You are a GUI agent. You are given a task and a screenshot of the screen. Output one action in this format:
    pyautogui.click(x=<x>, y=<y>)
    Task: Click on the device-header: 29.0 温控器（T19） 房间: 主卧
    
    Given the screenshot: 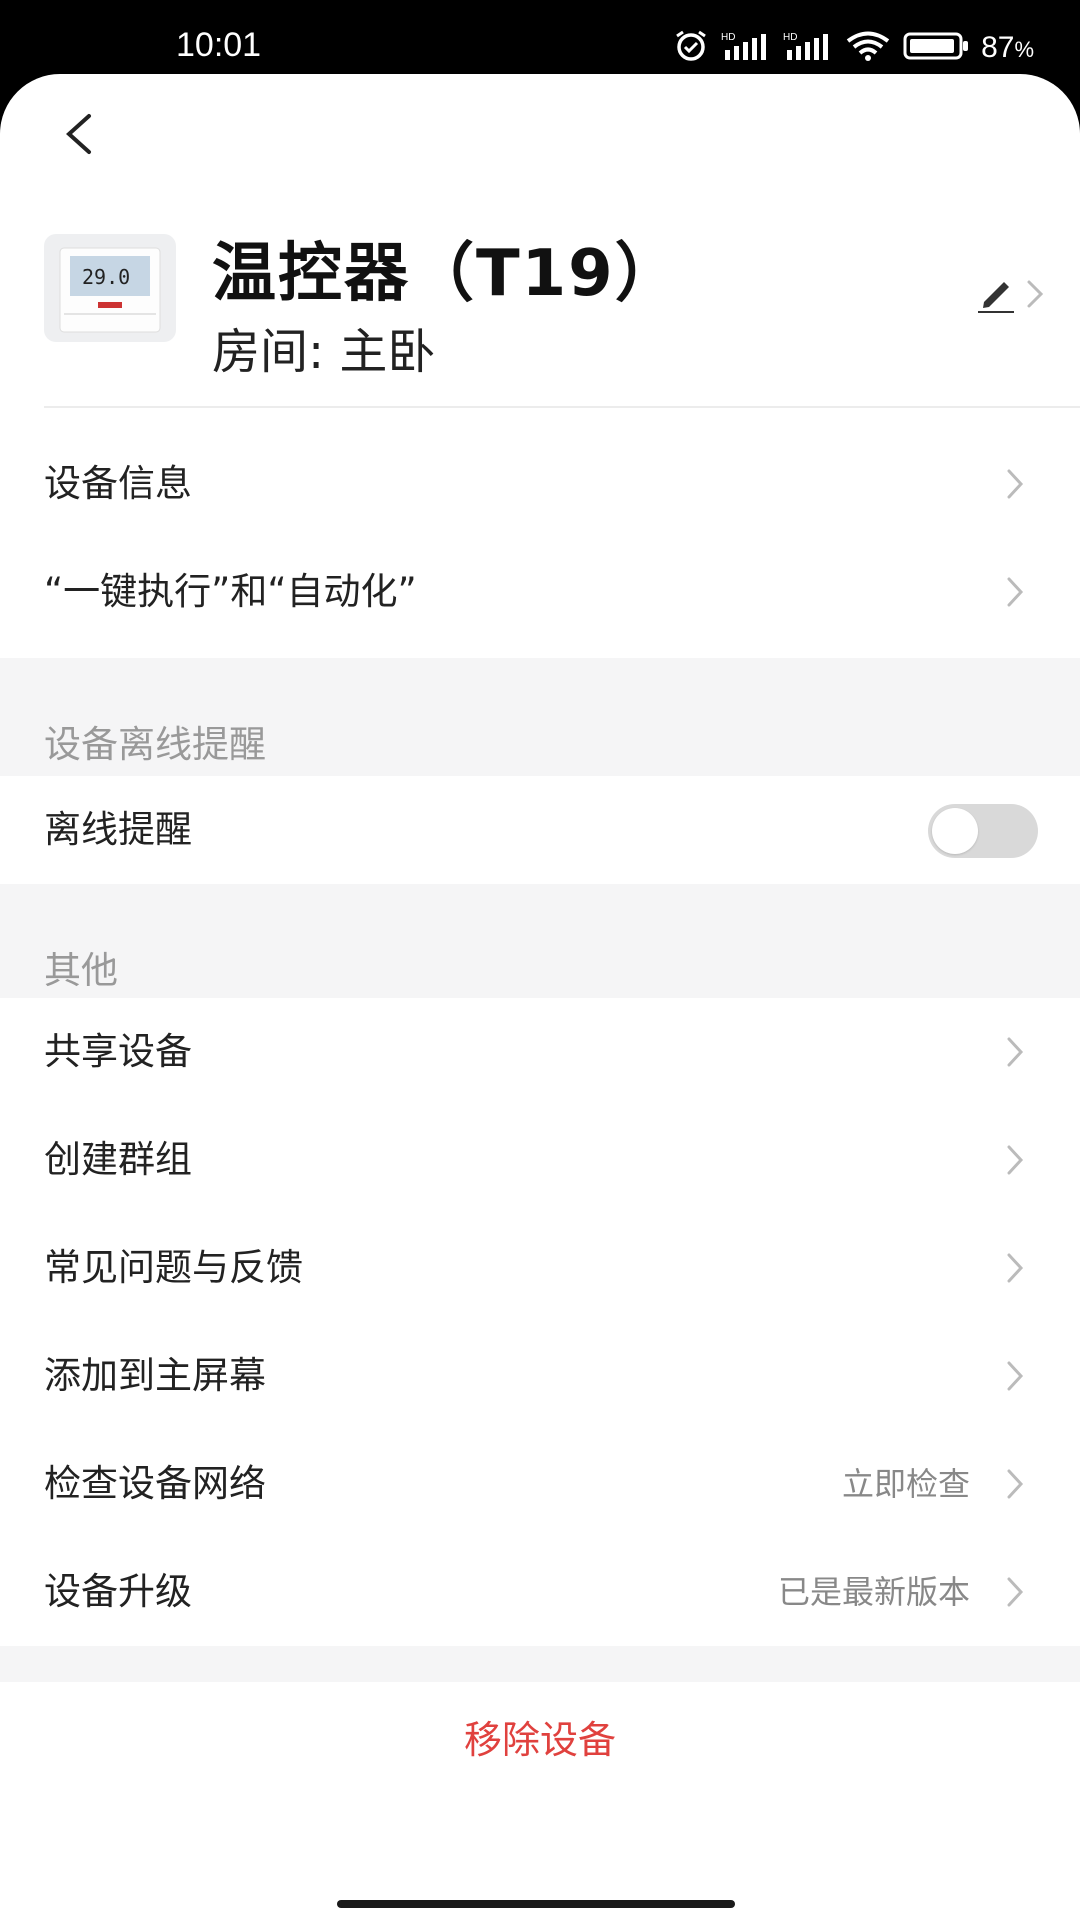 What is the action you would take?
    pyautogui.click(x=540, y=312)
    